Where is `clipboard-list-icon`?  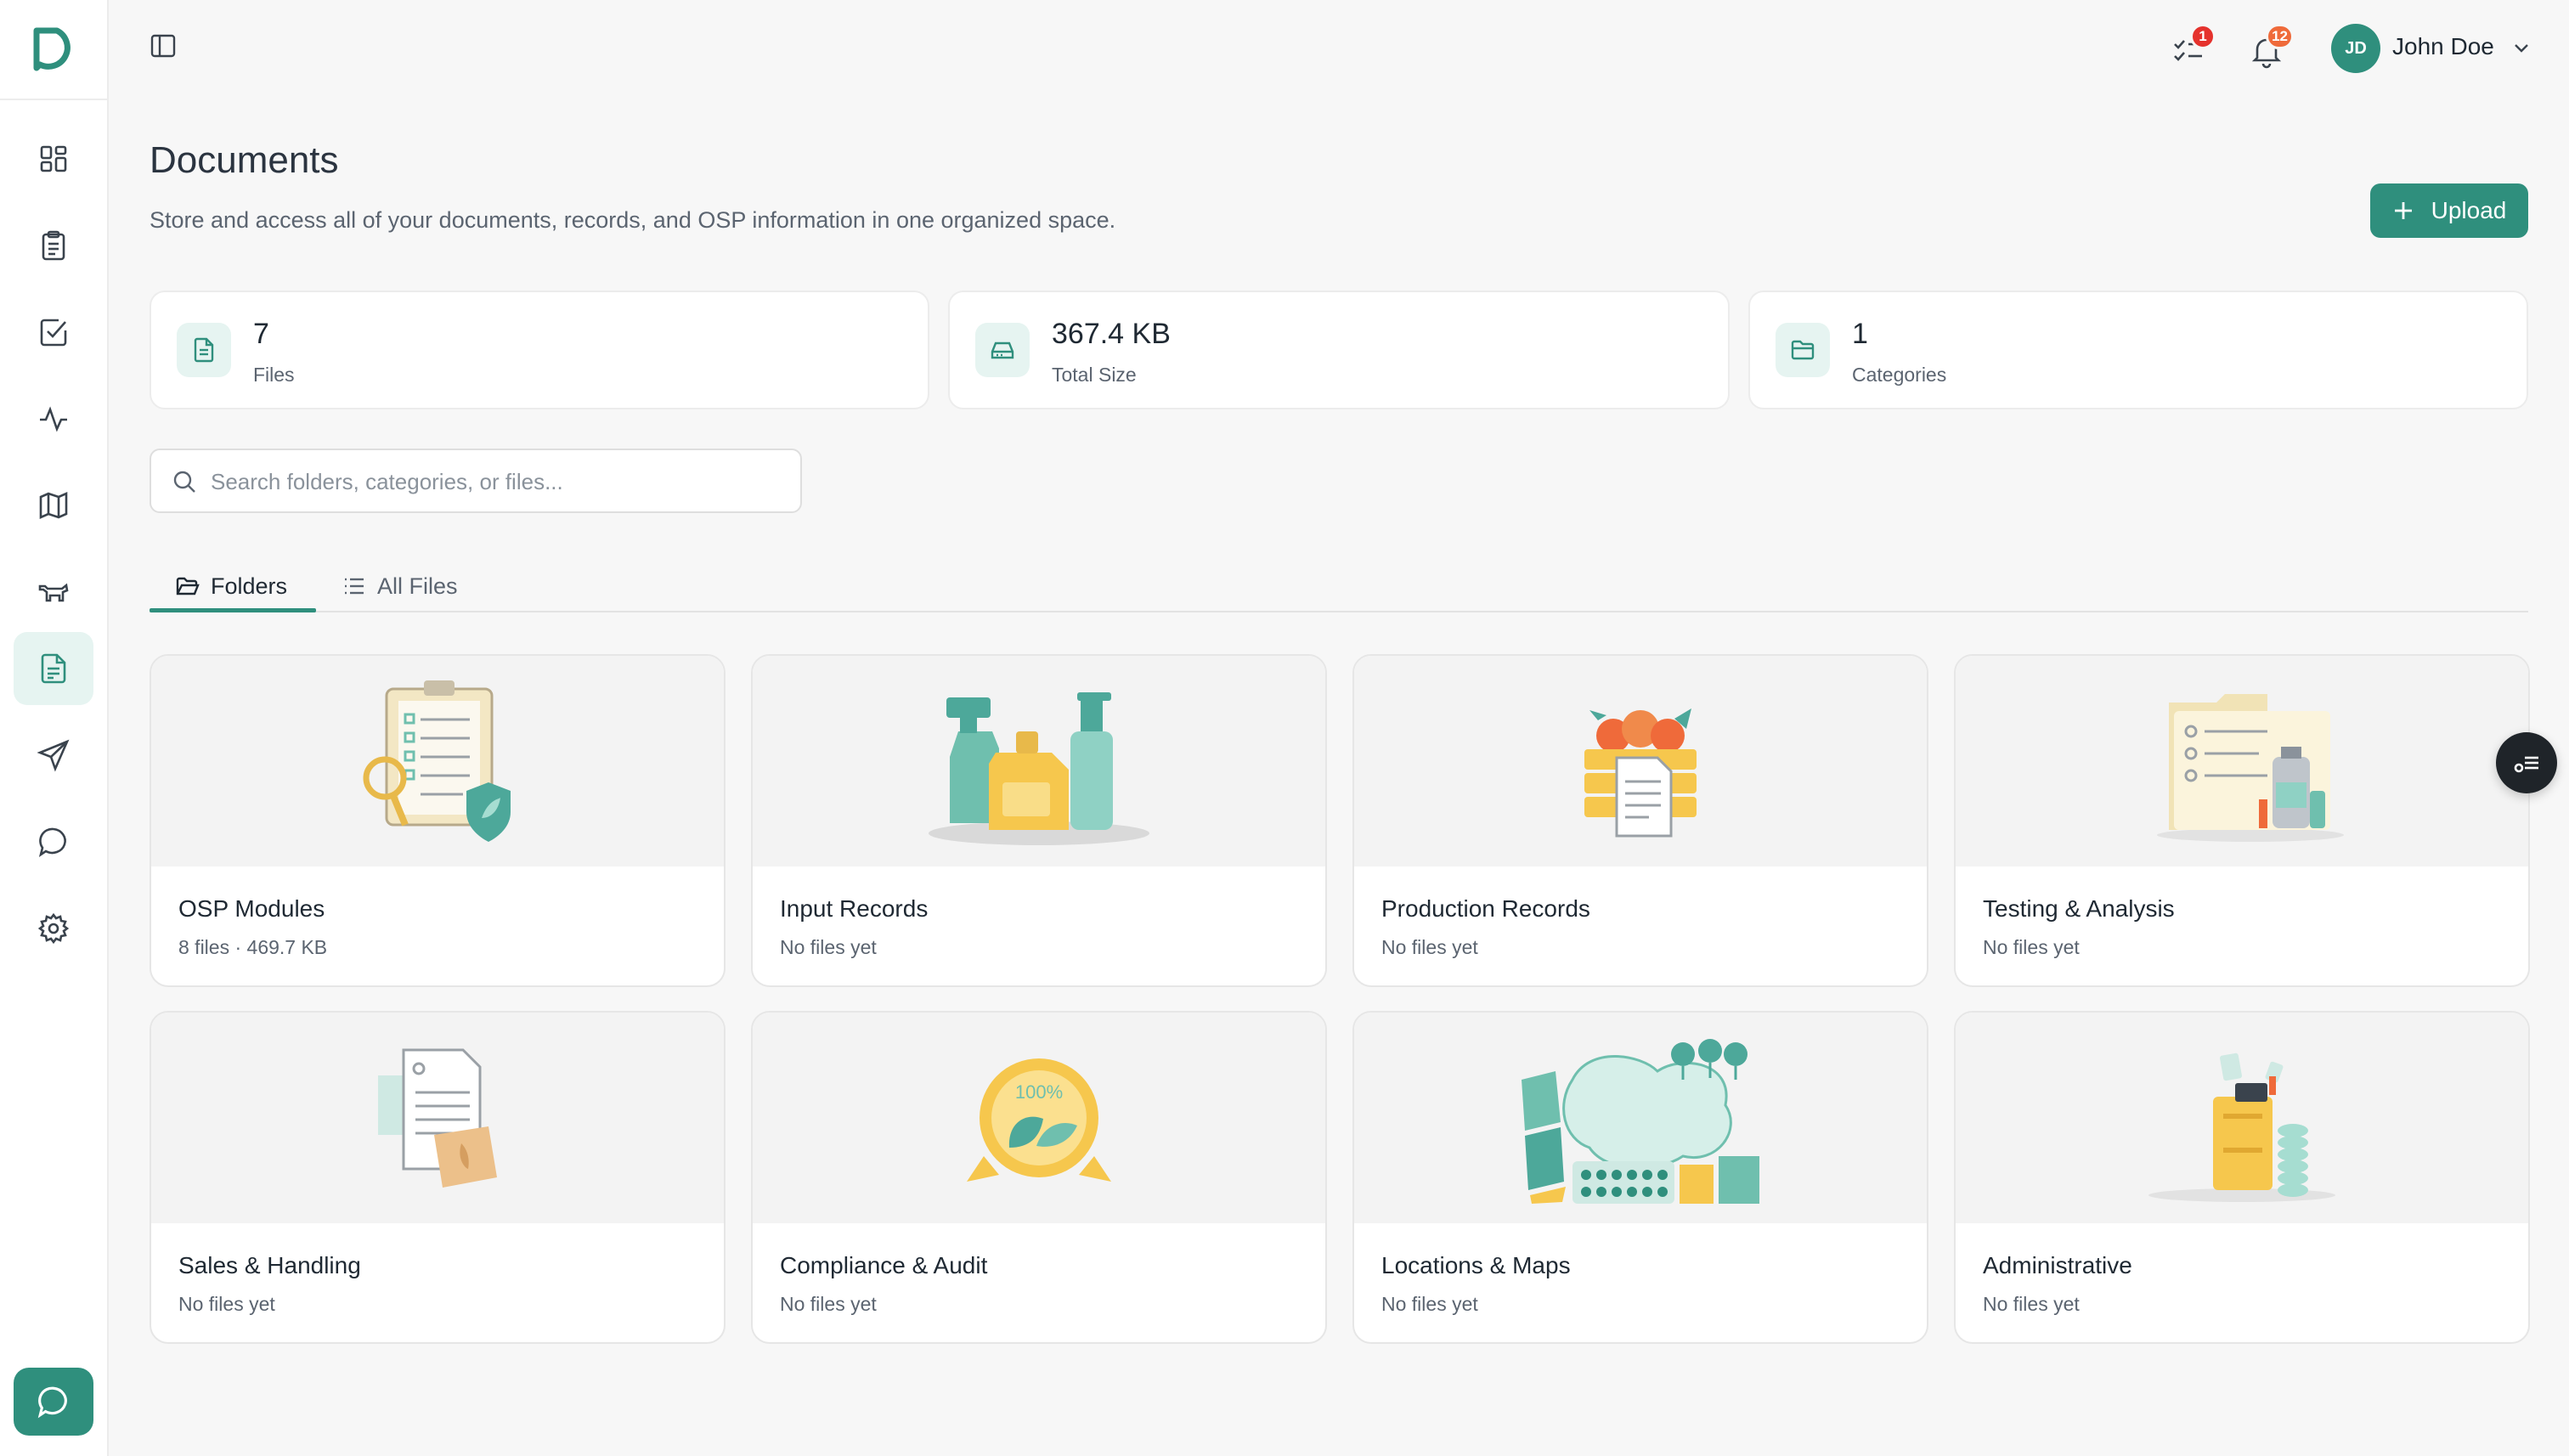 clipboard-list-icon is located at coordinates (54, 246).